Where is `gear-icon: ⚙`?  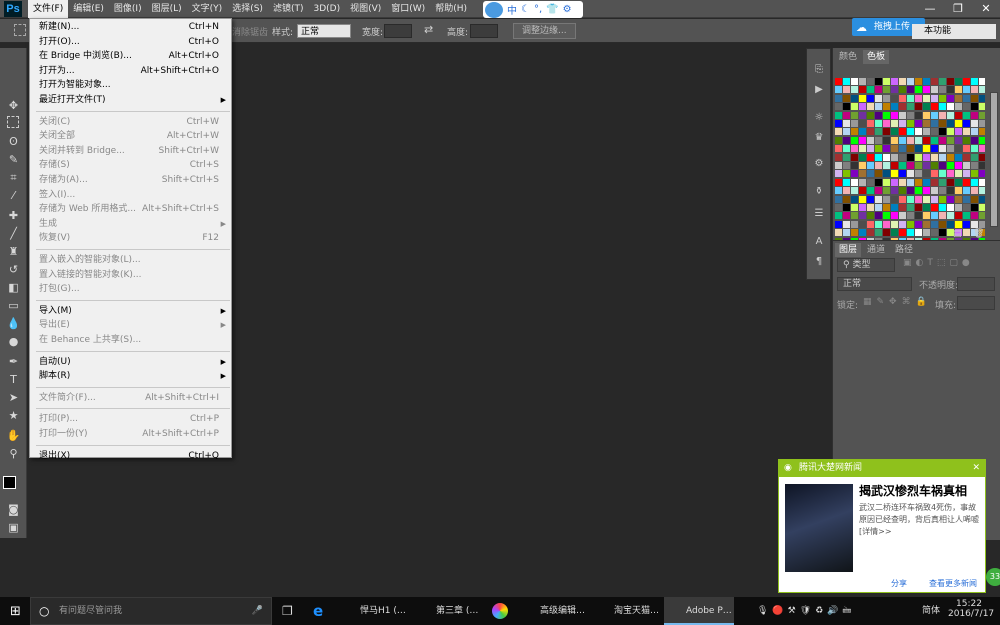
gear-icon: ⚙ is located at coordinates (567, 9).